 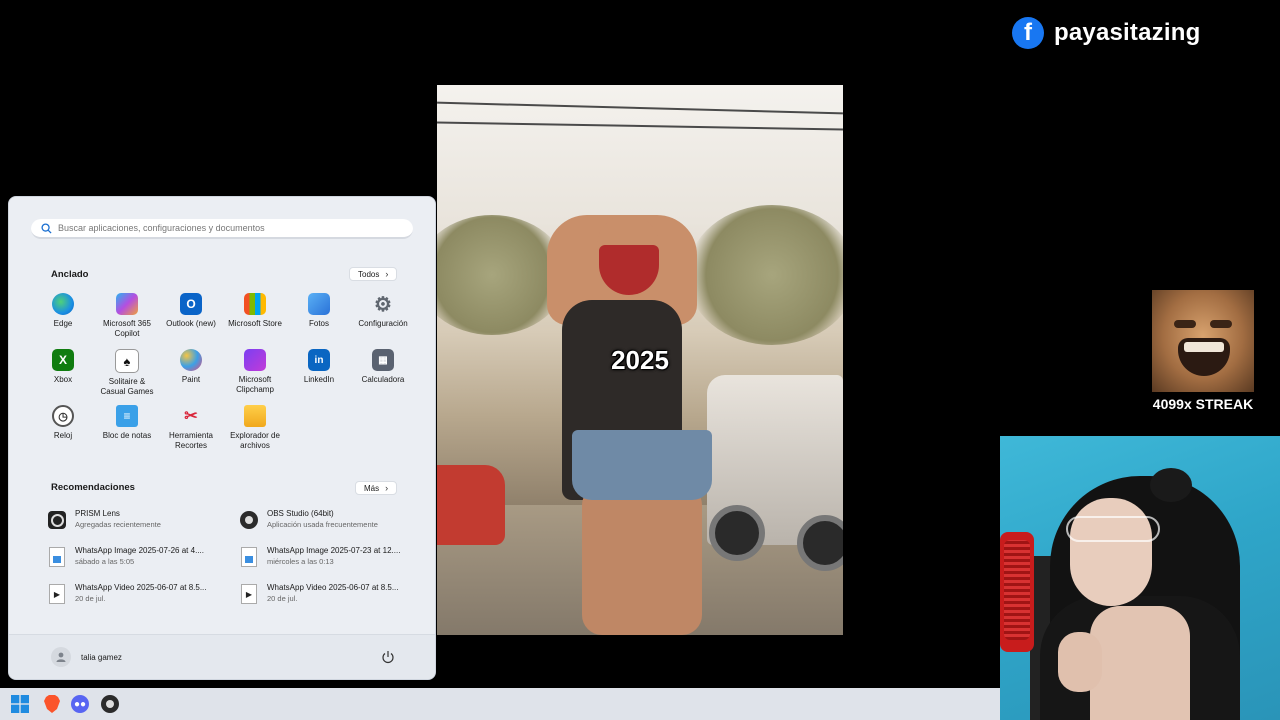 What do you see at coordinates (127, 386) in the screenshot?
I see `app-label: Solitaire & Casual Games` at bounding box center [127, 386].